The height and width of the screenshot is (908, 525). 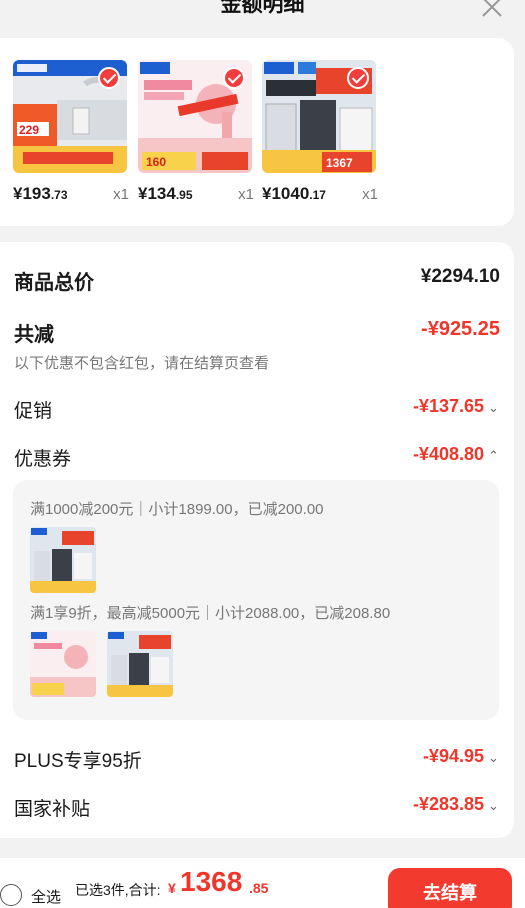 What do you see at coordinates (460, 756) in the screenshot?
I see `plus-discount-value: -¥94.95 ⌄` at bounding box center [460, 756].